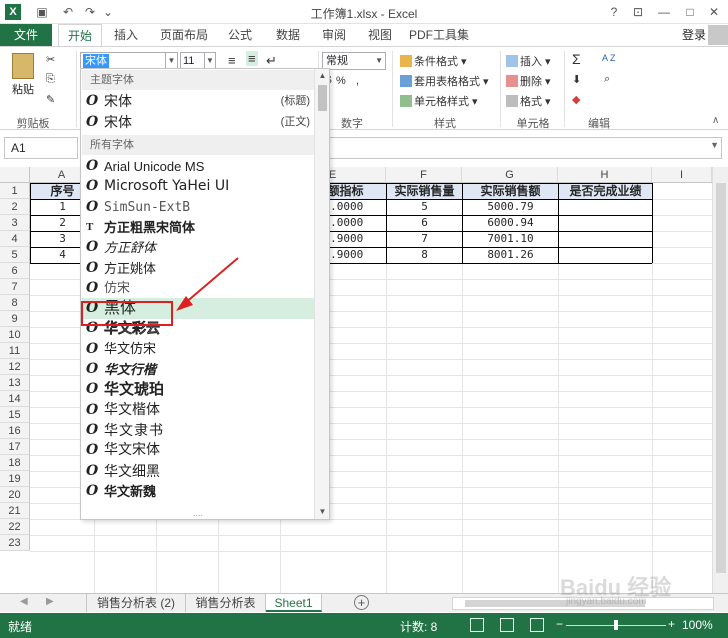 The width and height of the screenshot is (728, 638). Describe the element at coordinates (15, 399) in the screenshot. I see `row-header: 14` at that location.